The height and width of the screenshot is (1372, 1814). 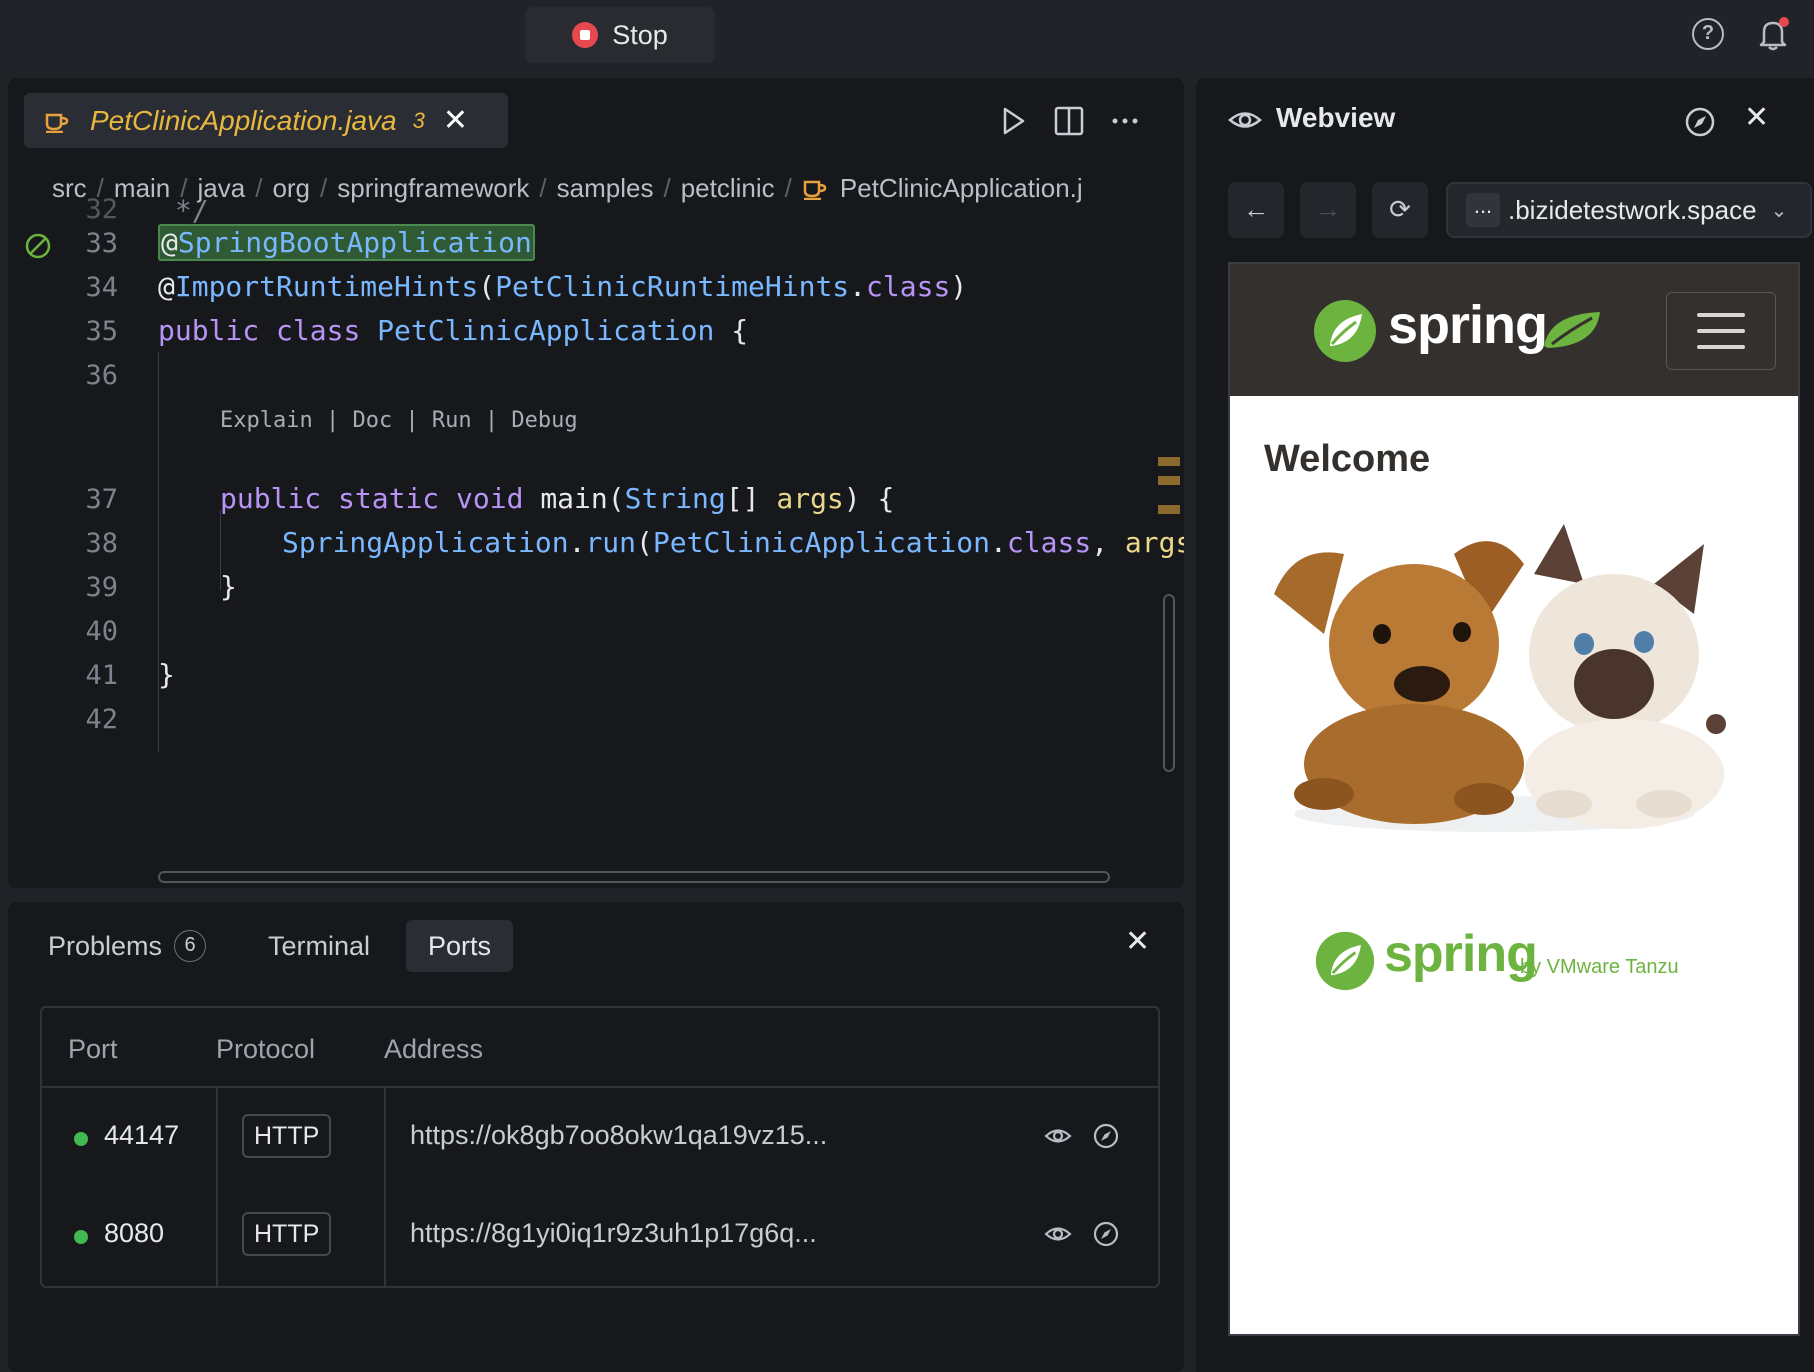 I want to click on run-icon, so click(x=1013, y=121).